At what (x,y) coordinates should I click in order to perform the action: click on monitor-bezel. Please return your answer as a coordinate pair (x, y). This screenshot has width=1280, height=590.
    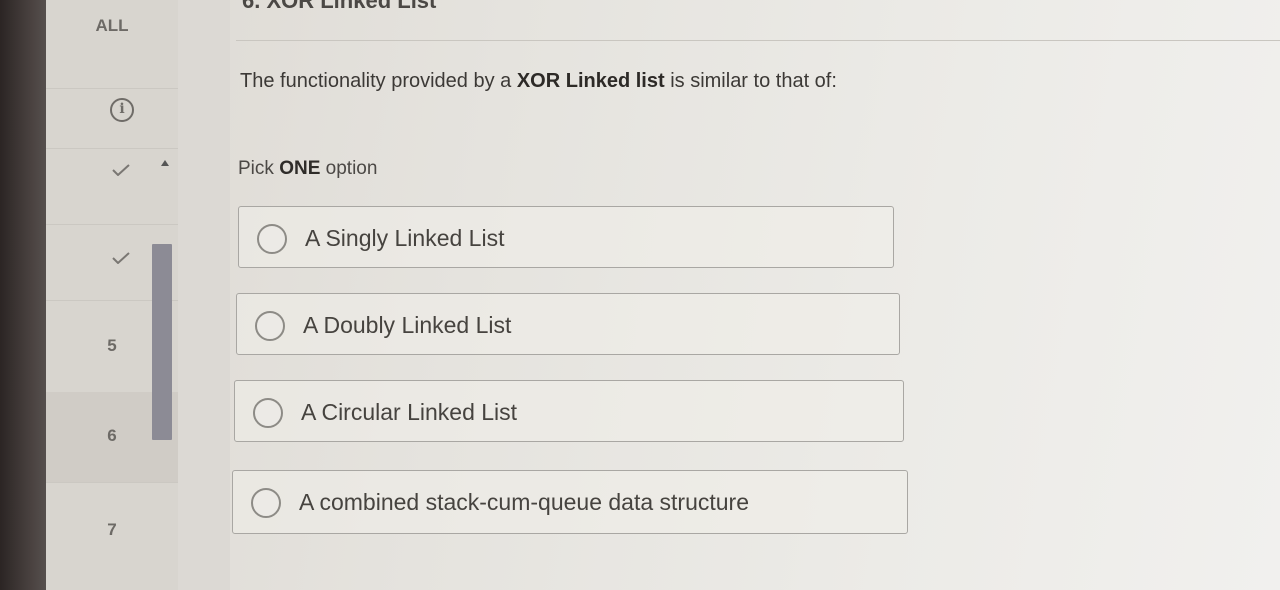
    Looking at the image, I should click on (26, 295).